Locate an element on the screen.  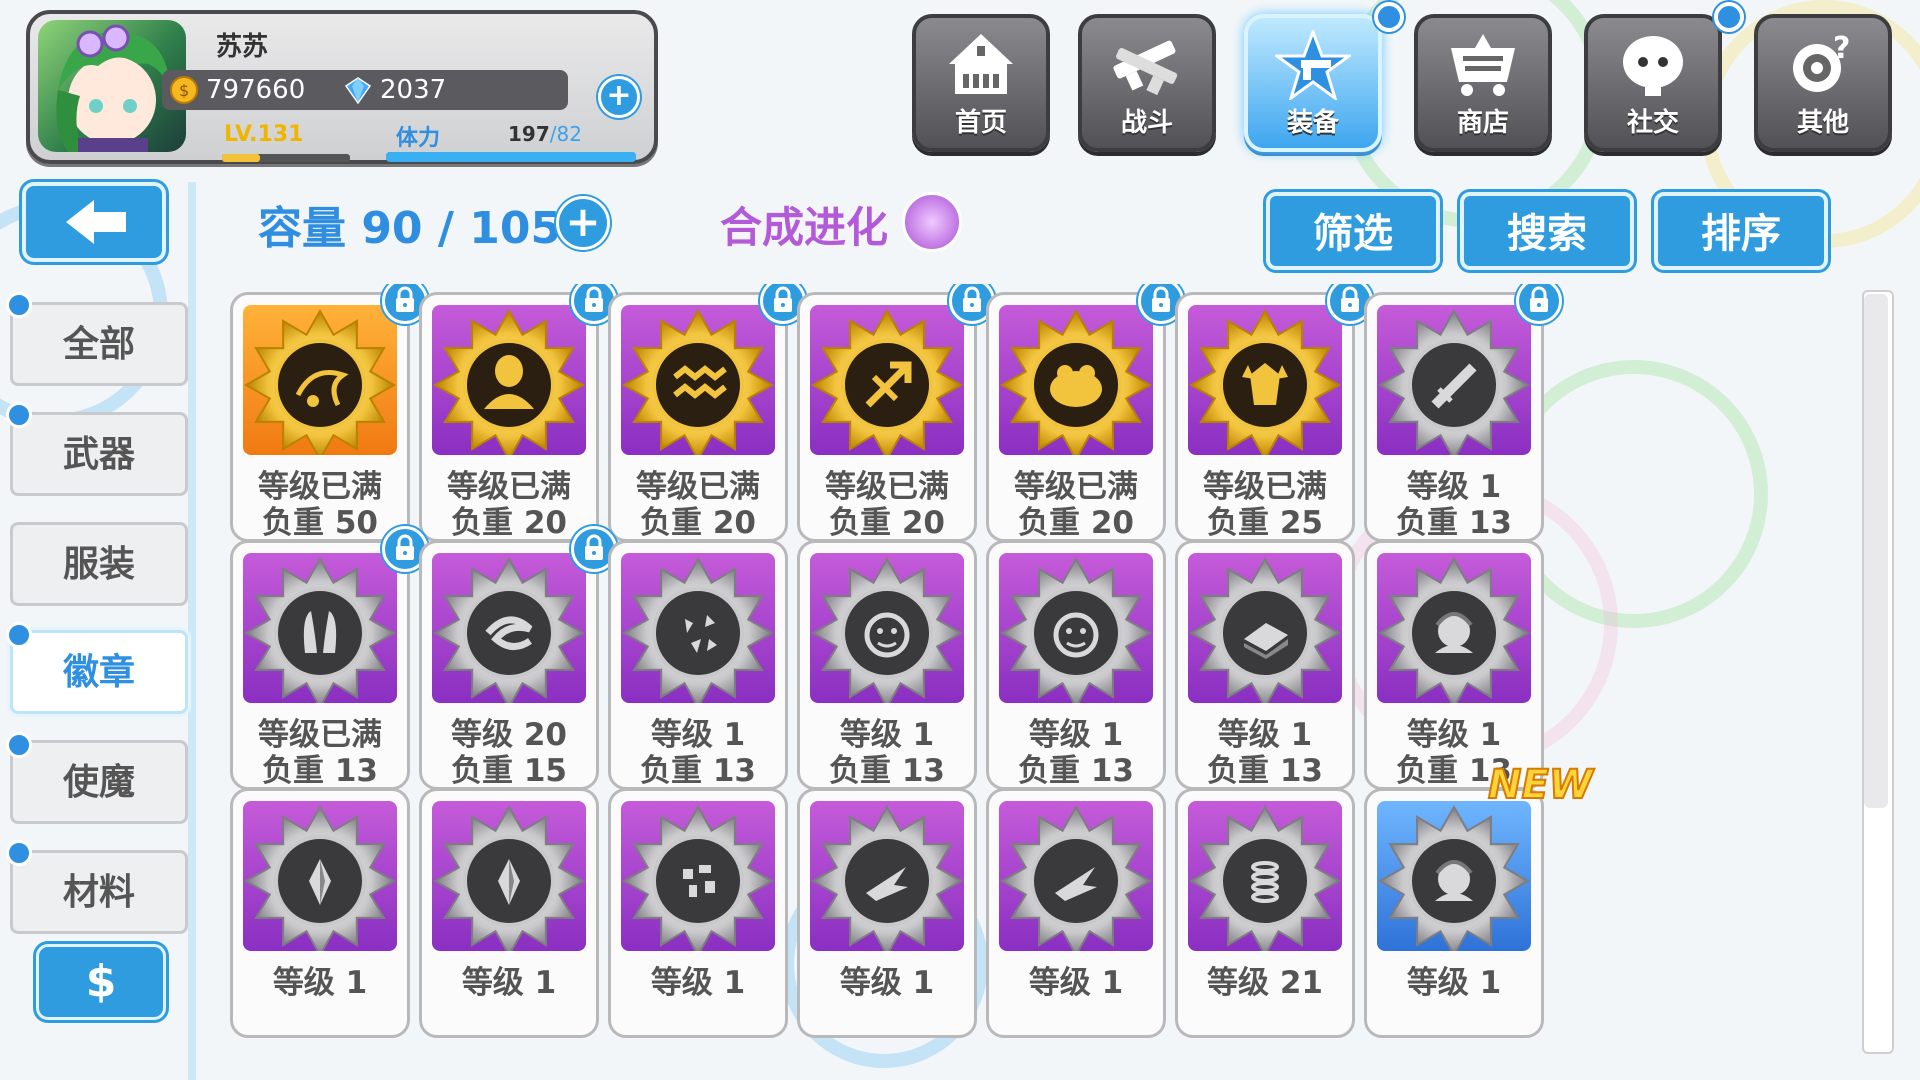
badge-card: 等级已满 负重 25 is located at coordinates (1265, 417).